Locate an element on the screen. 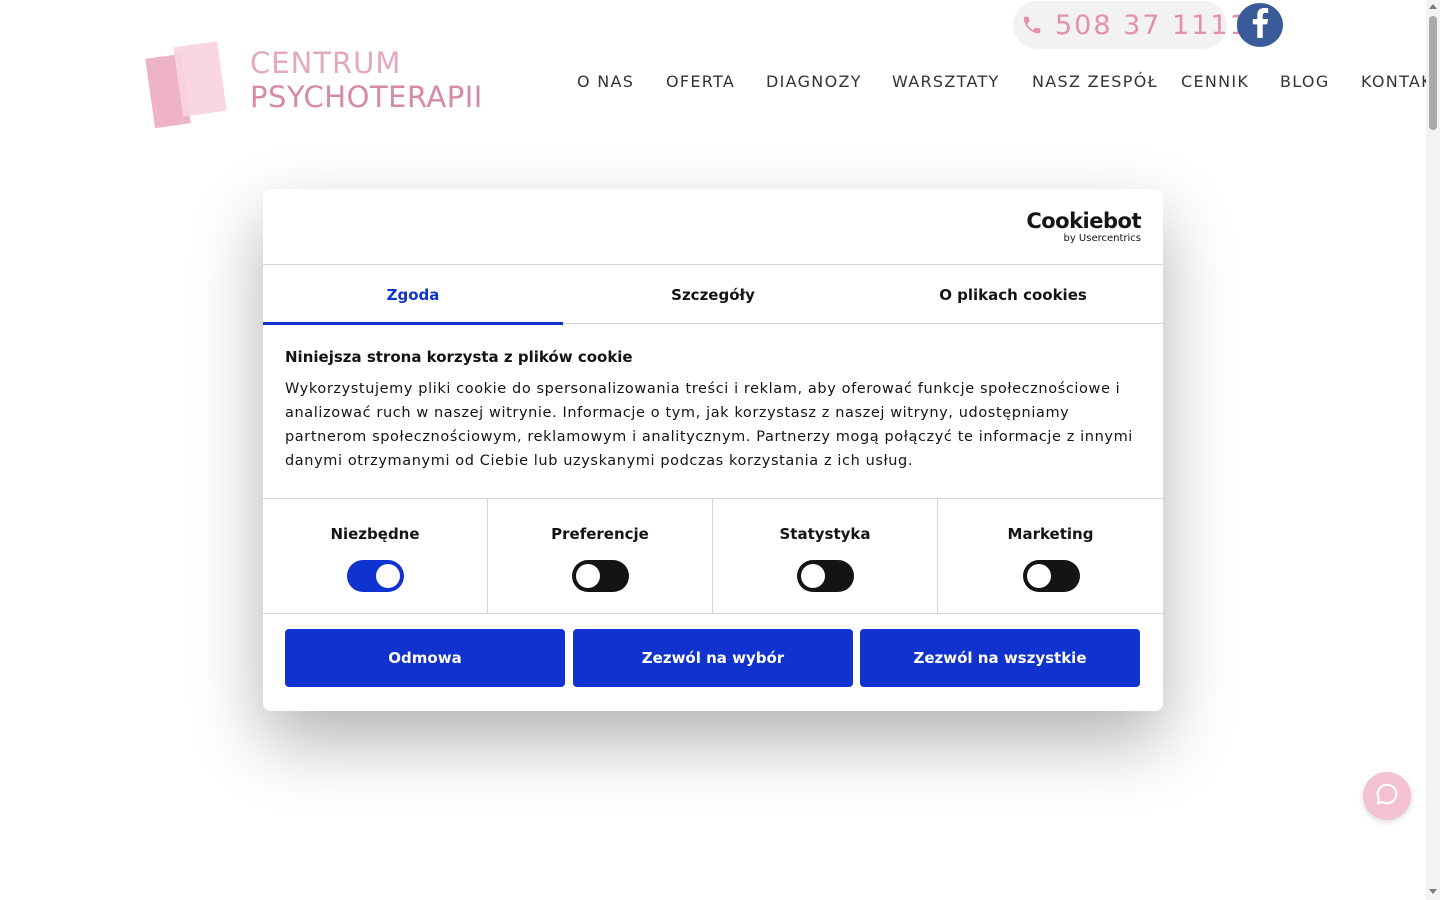 This screenshot has height=900, width=1440. scrollbar-thumb is located at coordinates (1433, 73).